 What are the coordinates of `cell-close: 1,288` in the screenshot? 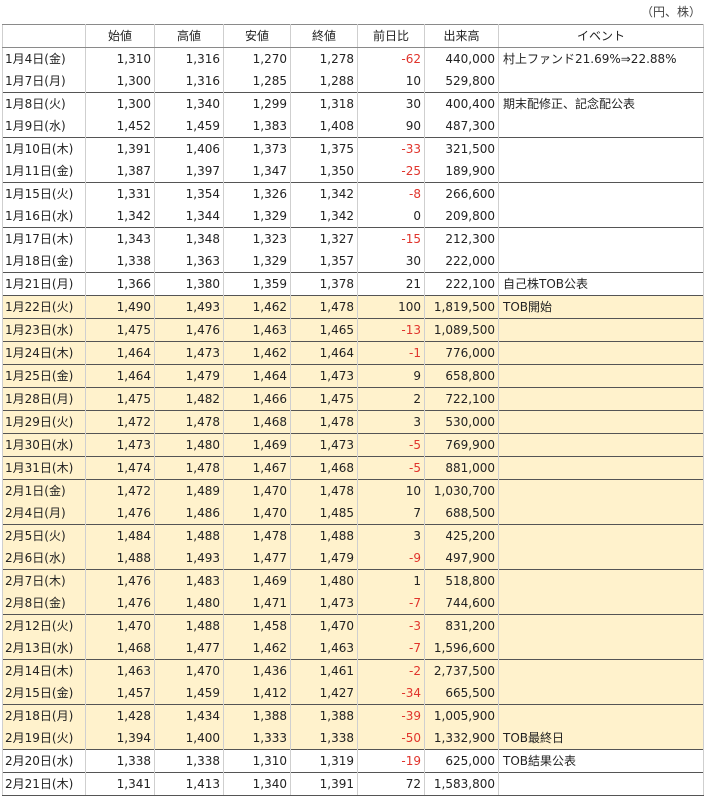 It's located at (324, 81).